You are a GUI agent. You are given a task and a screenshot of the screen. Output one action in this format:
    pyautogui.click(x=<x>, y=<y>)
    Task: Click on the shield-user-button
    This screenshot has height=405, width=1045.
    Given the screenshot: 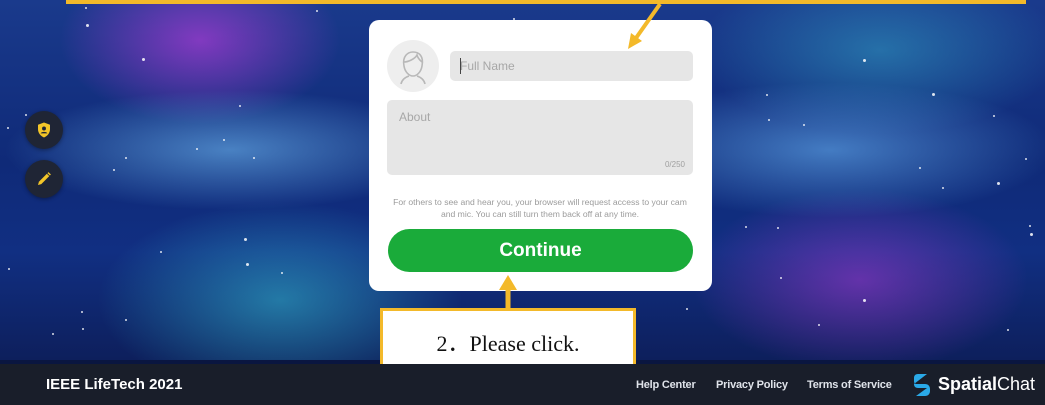 What is the action you would take?
    pyautogui.click(x=44, y=130)
    